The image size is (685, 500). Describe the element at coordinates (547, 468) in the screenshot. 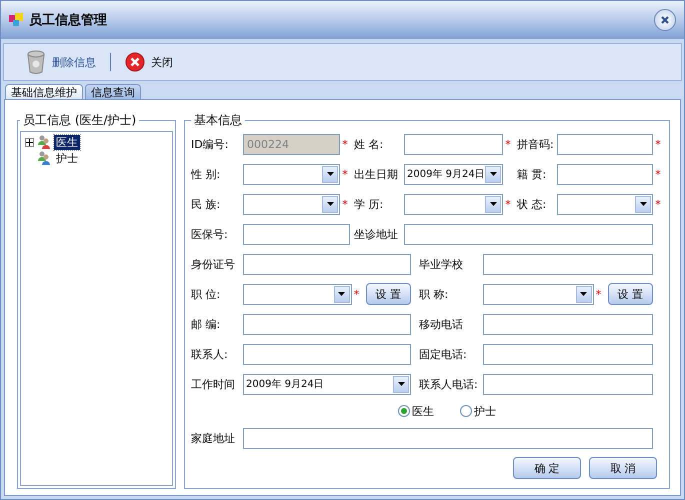

I see `dialog-button: 确 定` at that location.